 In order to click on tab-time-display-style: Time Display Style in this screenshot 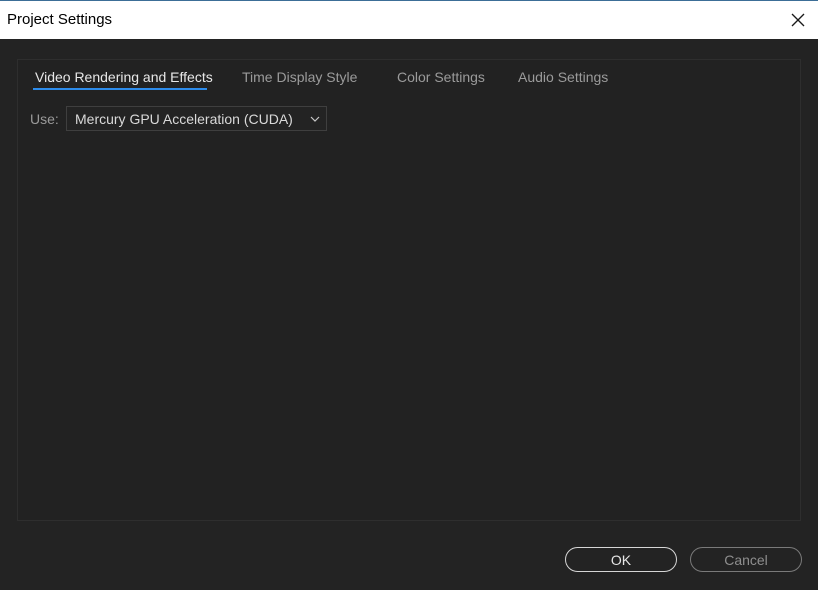, I will do `click(299, 81)`.